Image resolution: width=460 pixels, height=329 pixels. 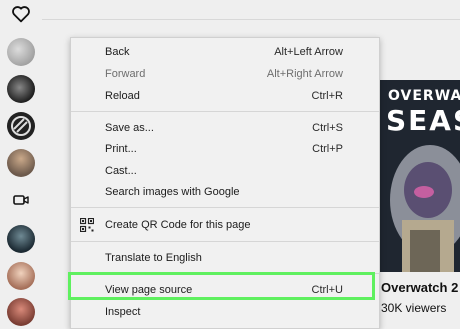 What do you see at coordinates (327, 96) in the screenshot?
I see `menu-item-shortcut: Ctrl+R` at bounding box center [327, 96].